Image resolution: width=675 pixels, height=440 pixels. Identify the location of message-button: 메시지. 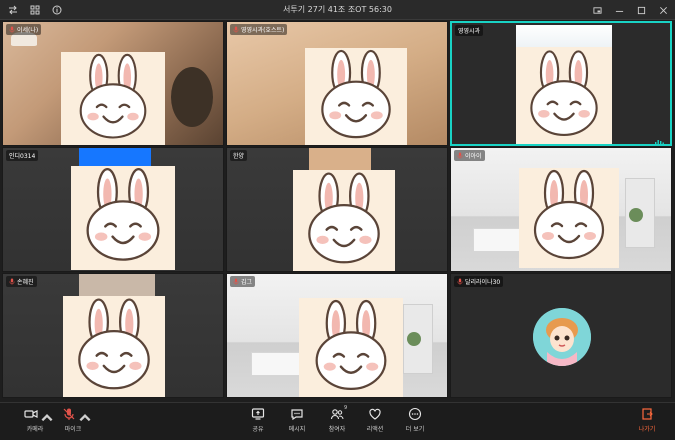
(297, 420).